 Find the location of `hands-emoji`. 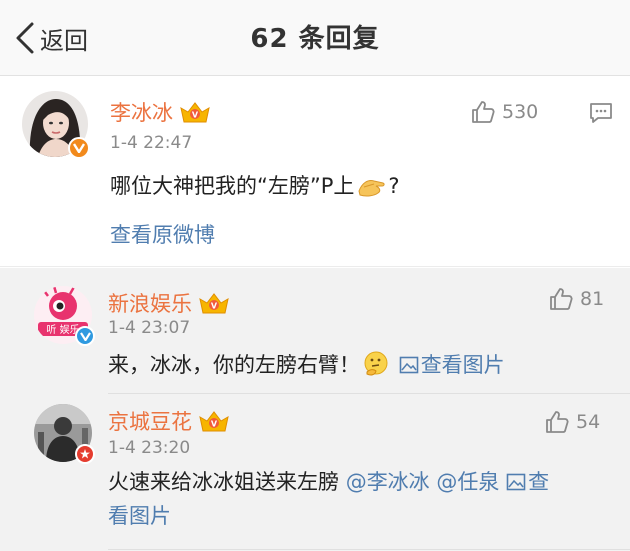

hands-emoji is located at coordinates (372, 188).